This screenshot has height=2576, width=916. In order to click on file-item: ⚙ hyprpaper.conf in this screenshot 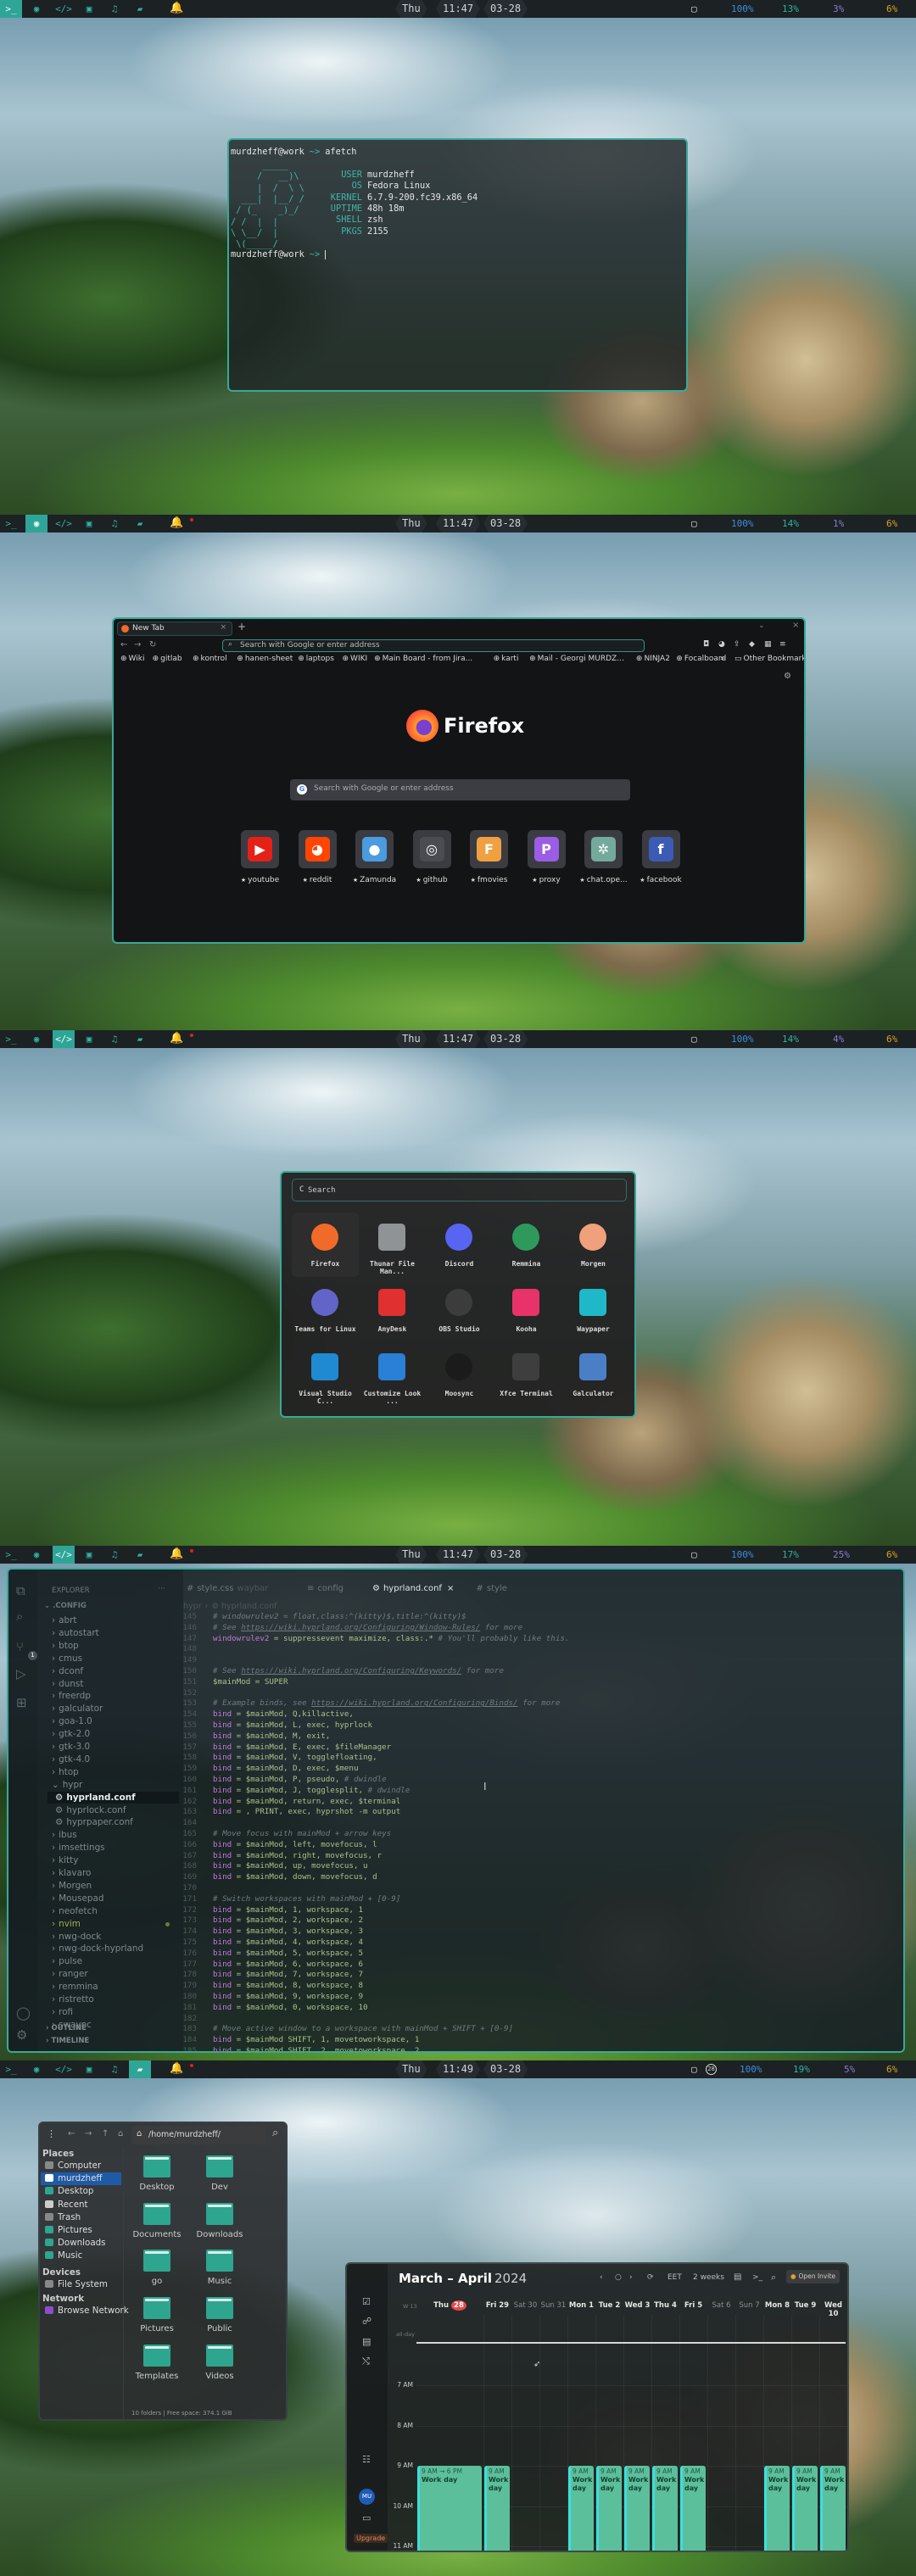, I will do `click(94, 1822)`.